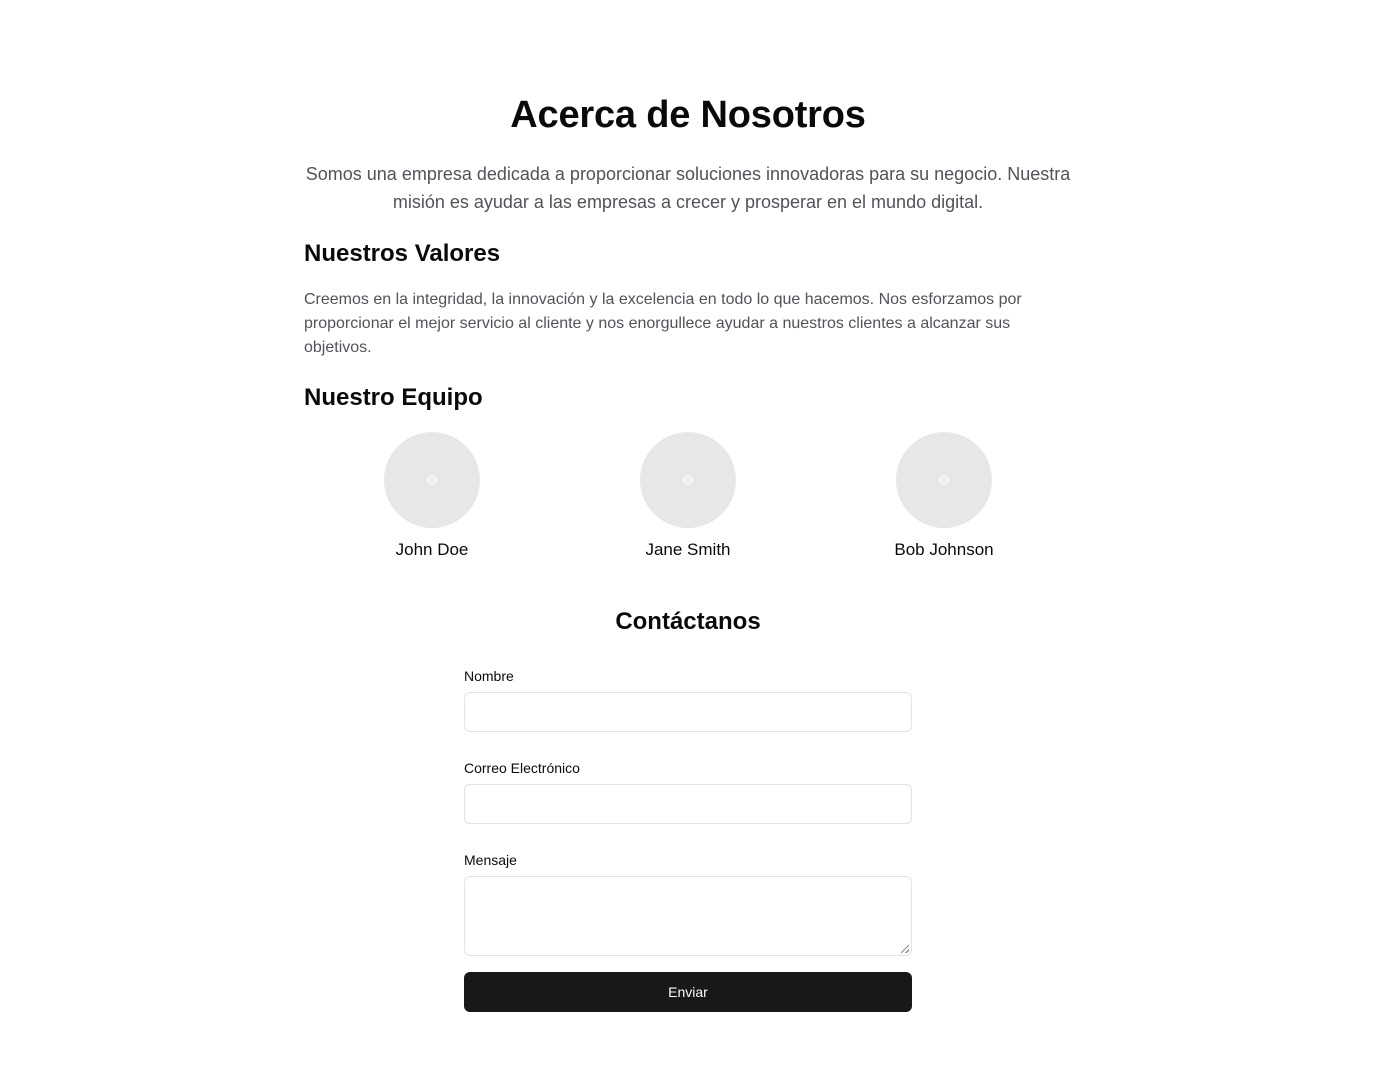 This screenshot has height=1092, width=1376. I want to click on contact-form: Nombre Correo Electrónico Mensaje Enviar, so click(688, 840).